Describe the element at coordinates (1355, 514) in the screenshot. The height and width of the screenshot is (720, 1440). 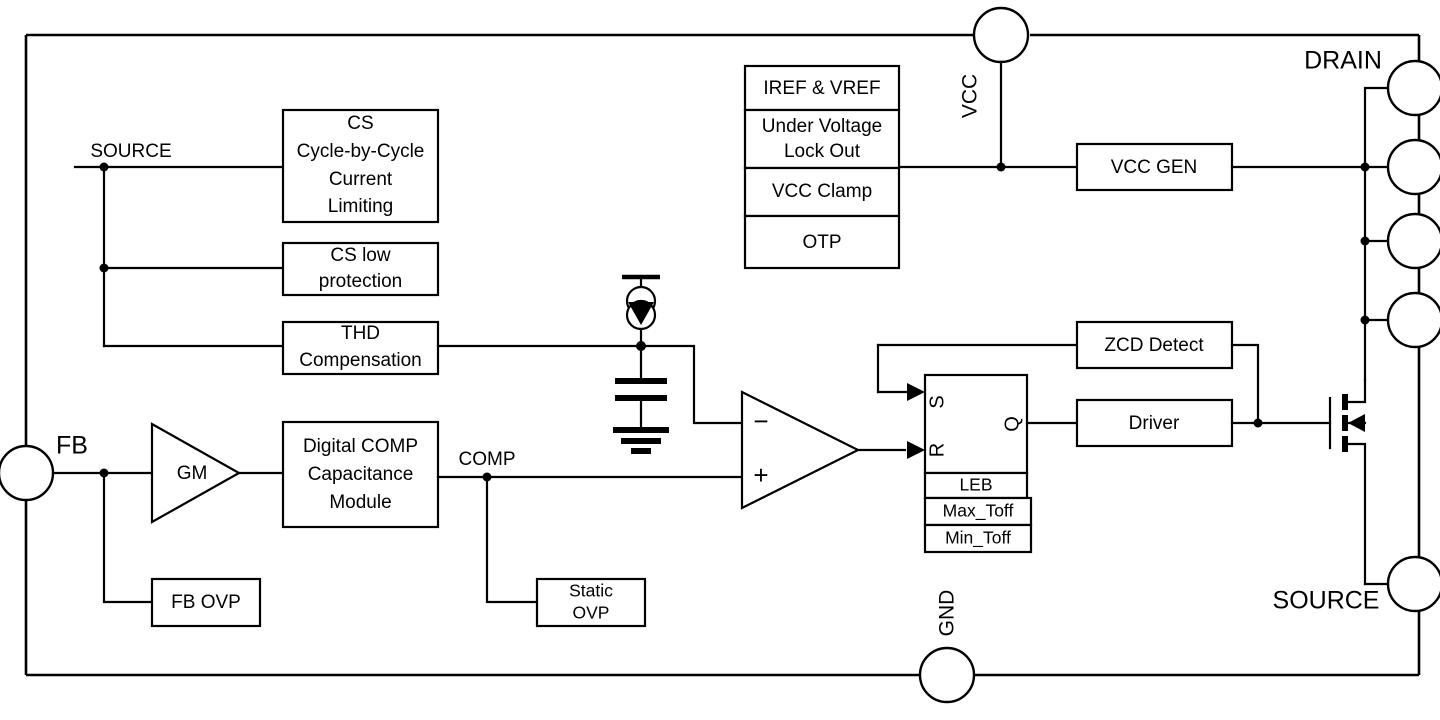
I see `wire-mosfet-source-lead` at that location.